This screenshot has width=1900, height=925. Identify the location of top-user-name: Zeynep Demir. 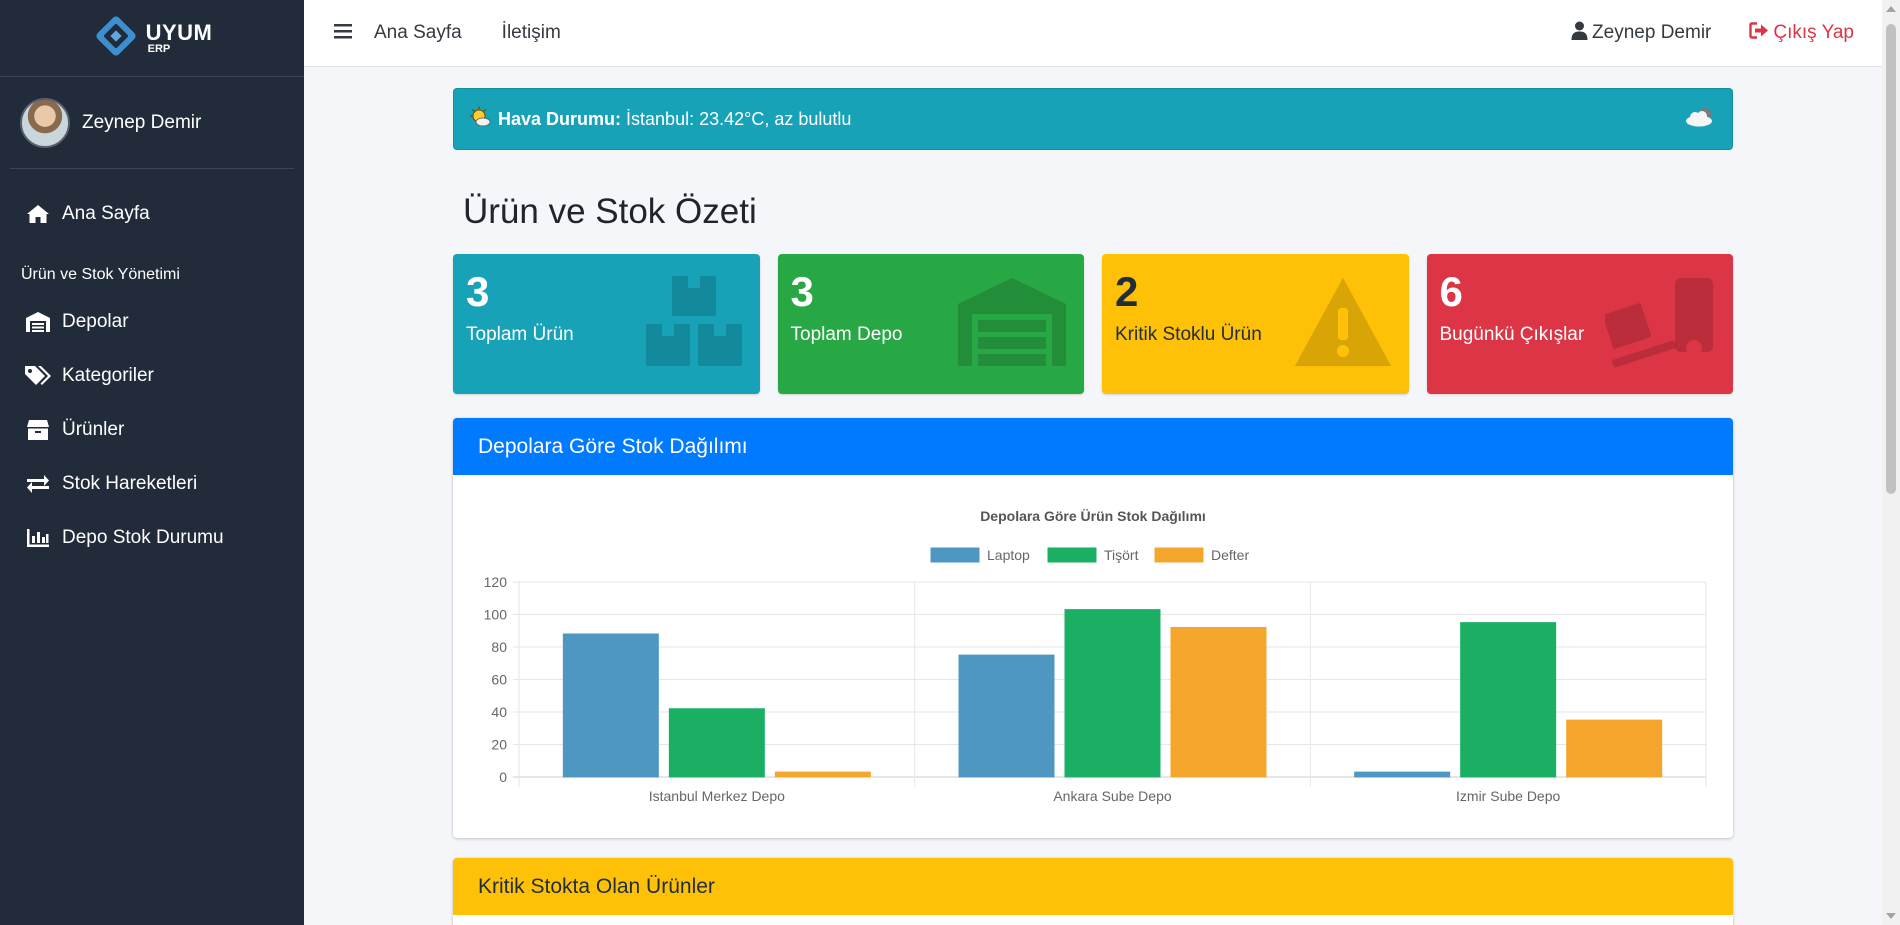
(1652, 32).